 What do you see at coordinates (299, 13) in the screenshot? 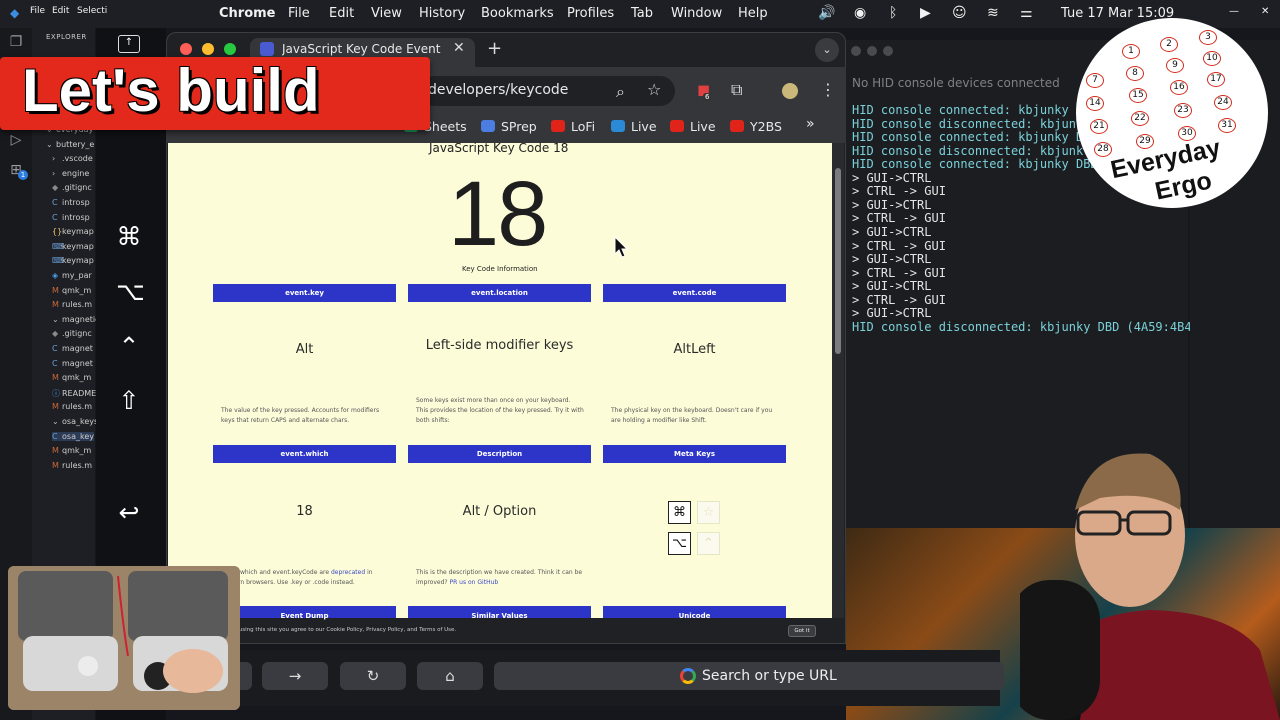
I see `menu-file: File` at bounding box center [299, 13].